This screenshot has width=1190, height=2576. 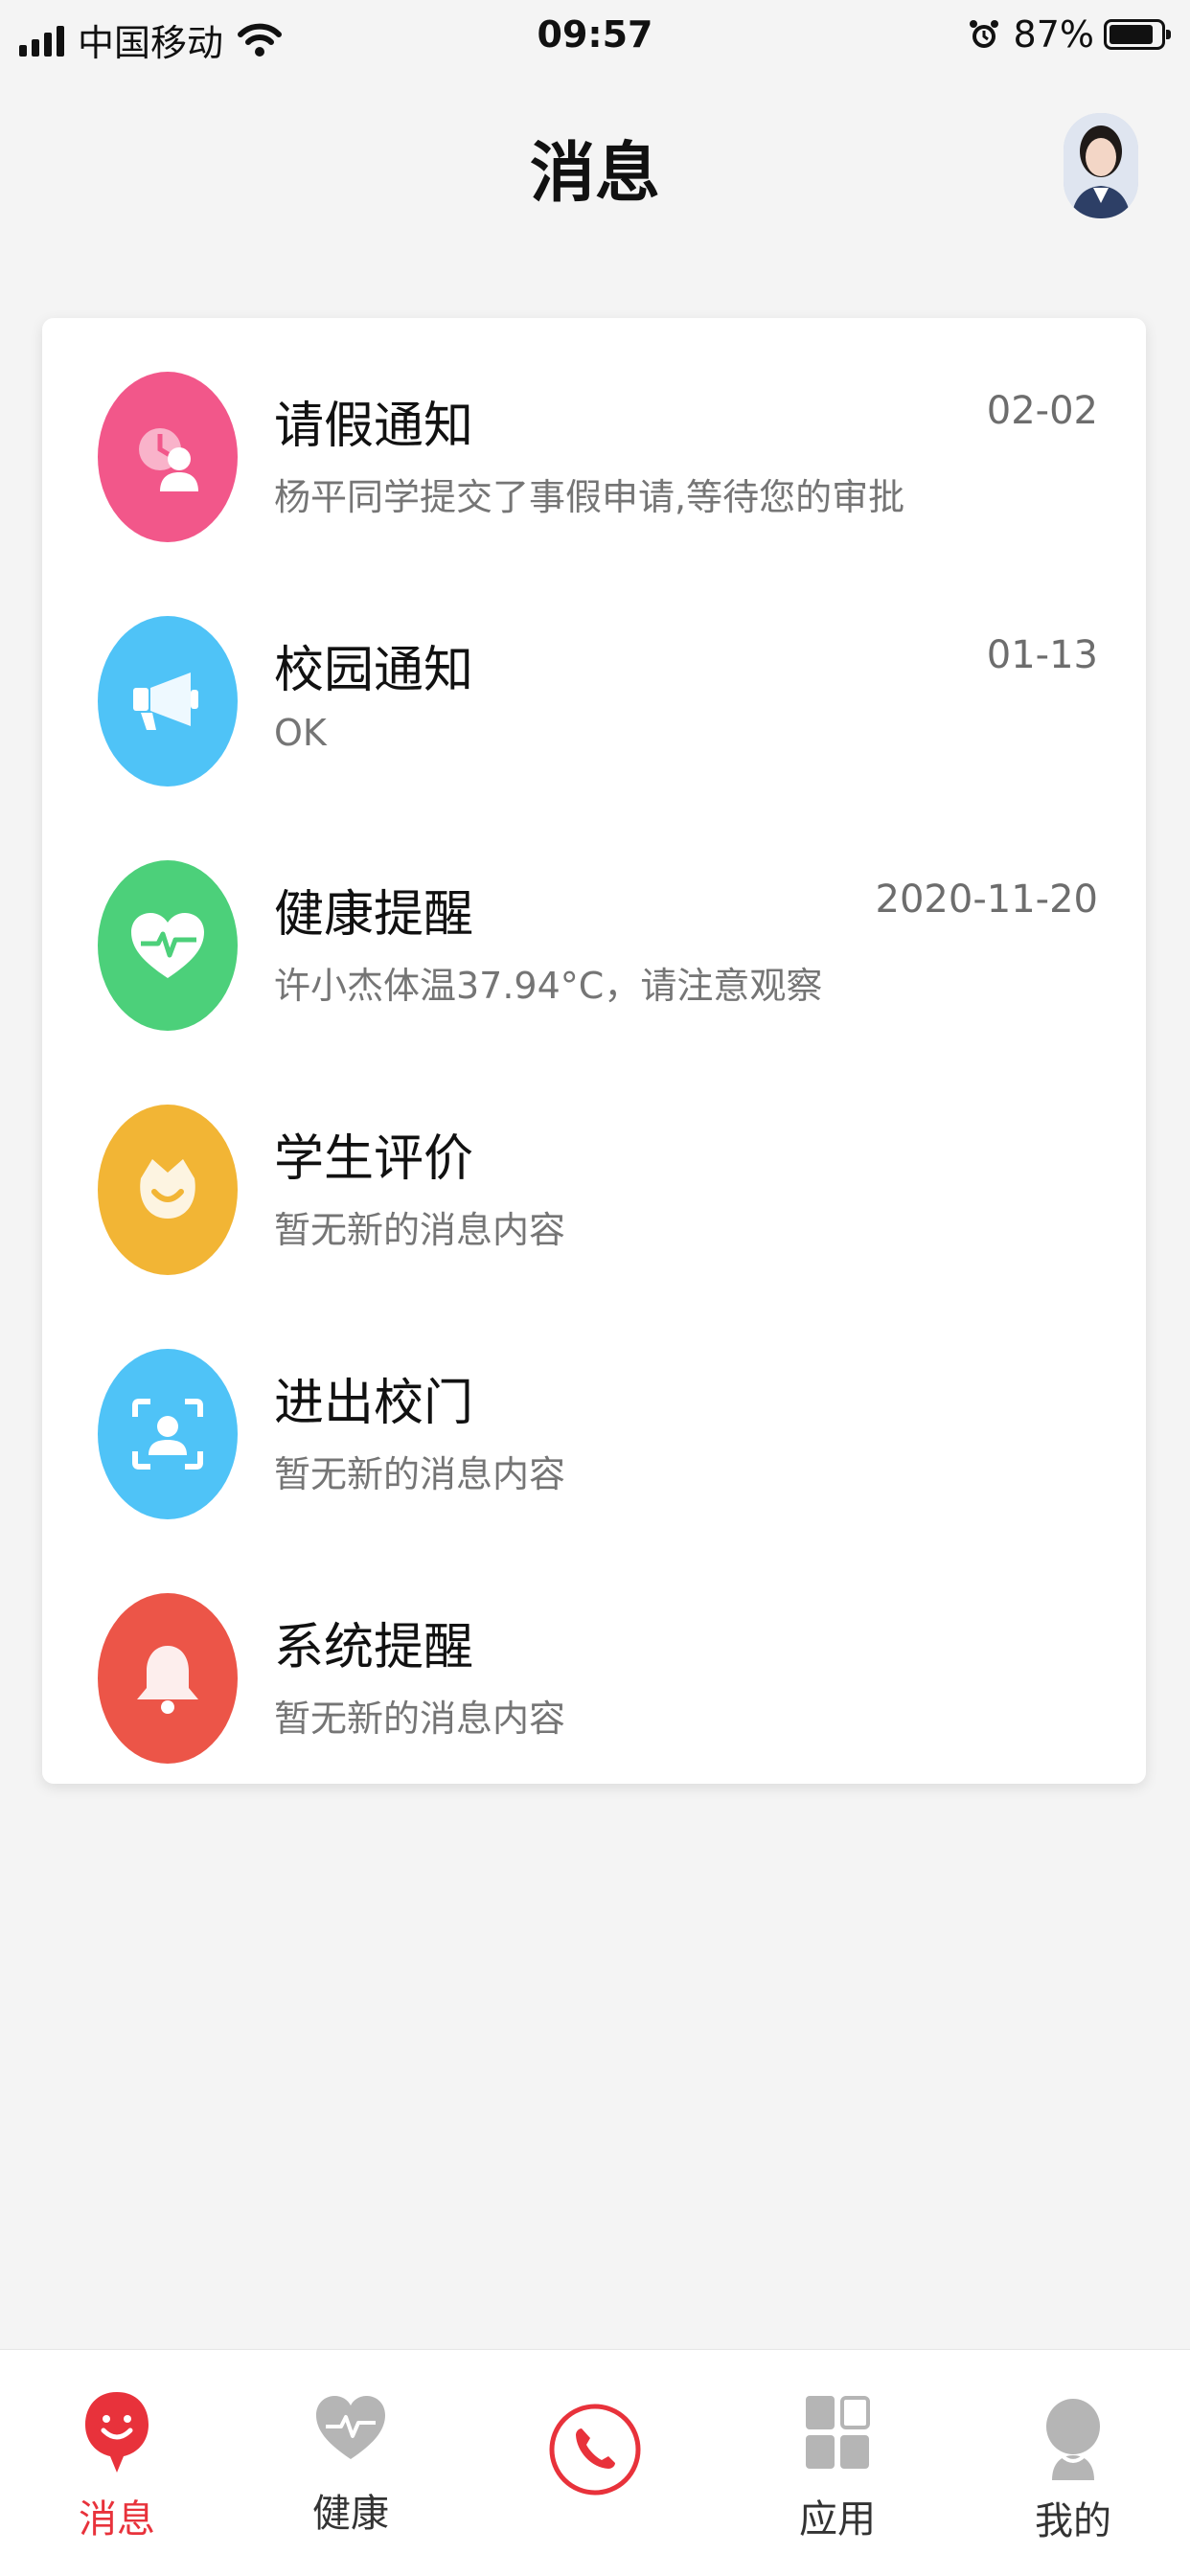 What do you see at coordinates (595, 2450) in the screenshot?
I see `phone-icon` at bounding box center [595, 2450].